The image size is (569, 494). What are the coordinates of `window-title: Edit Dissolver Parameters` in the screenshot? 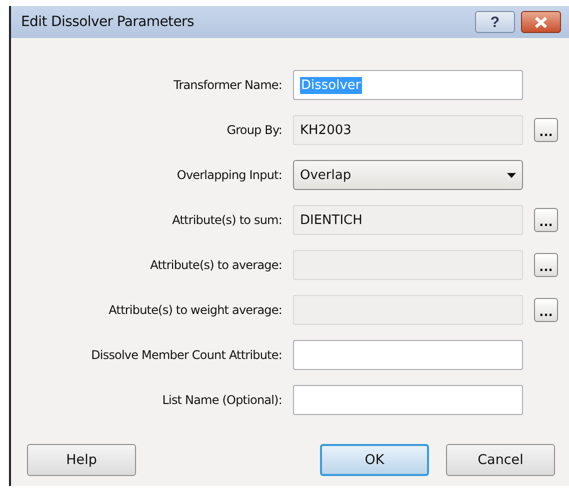 It's located at (108, 22).